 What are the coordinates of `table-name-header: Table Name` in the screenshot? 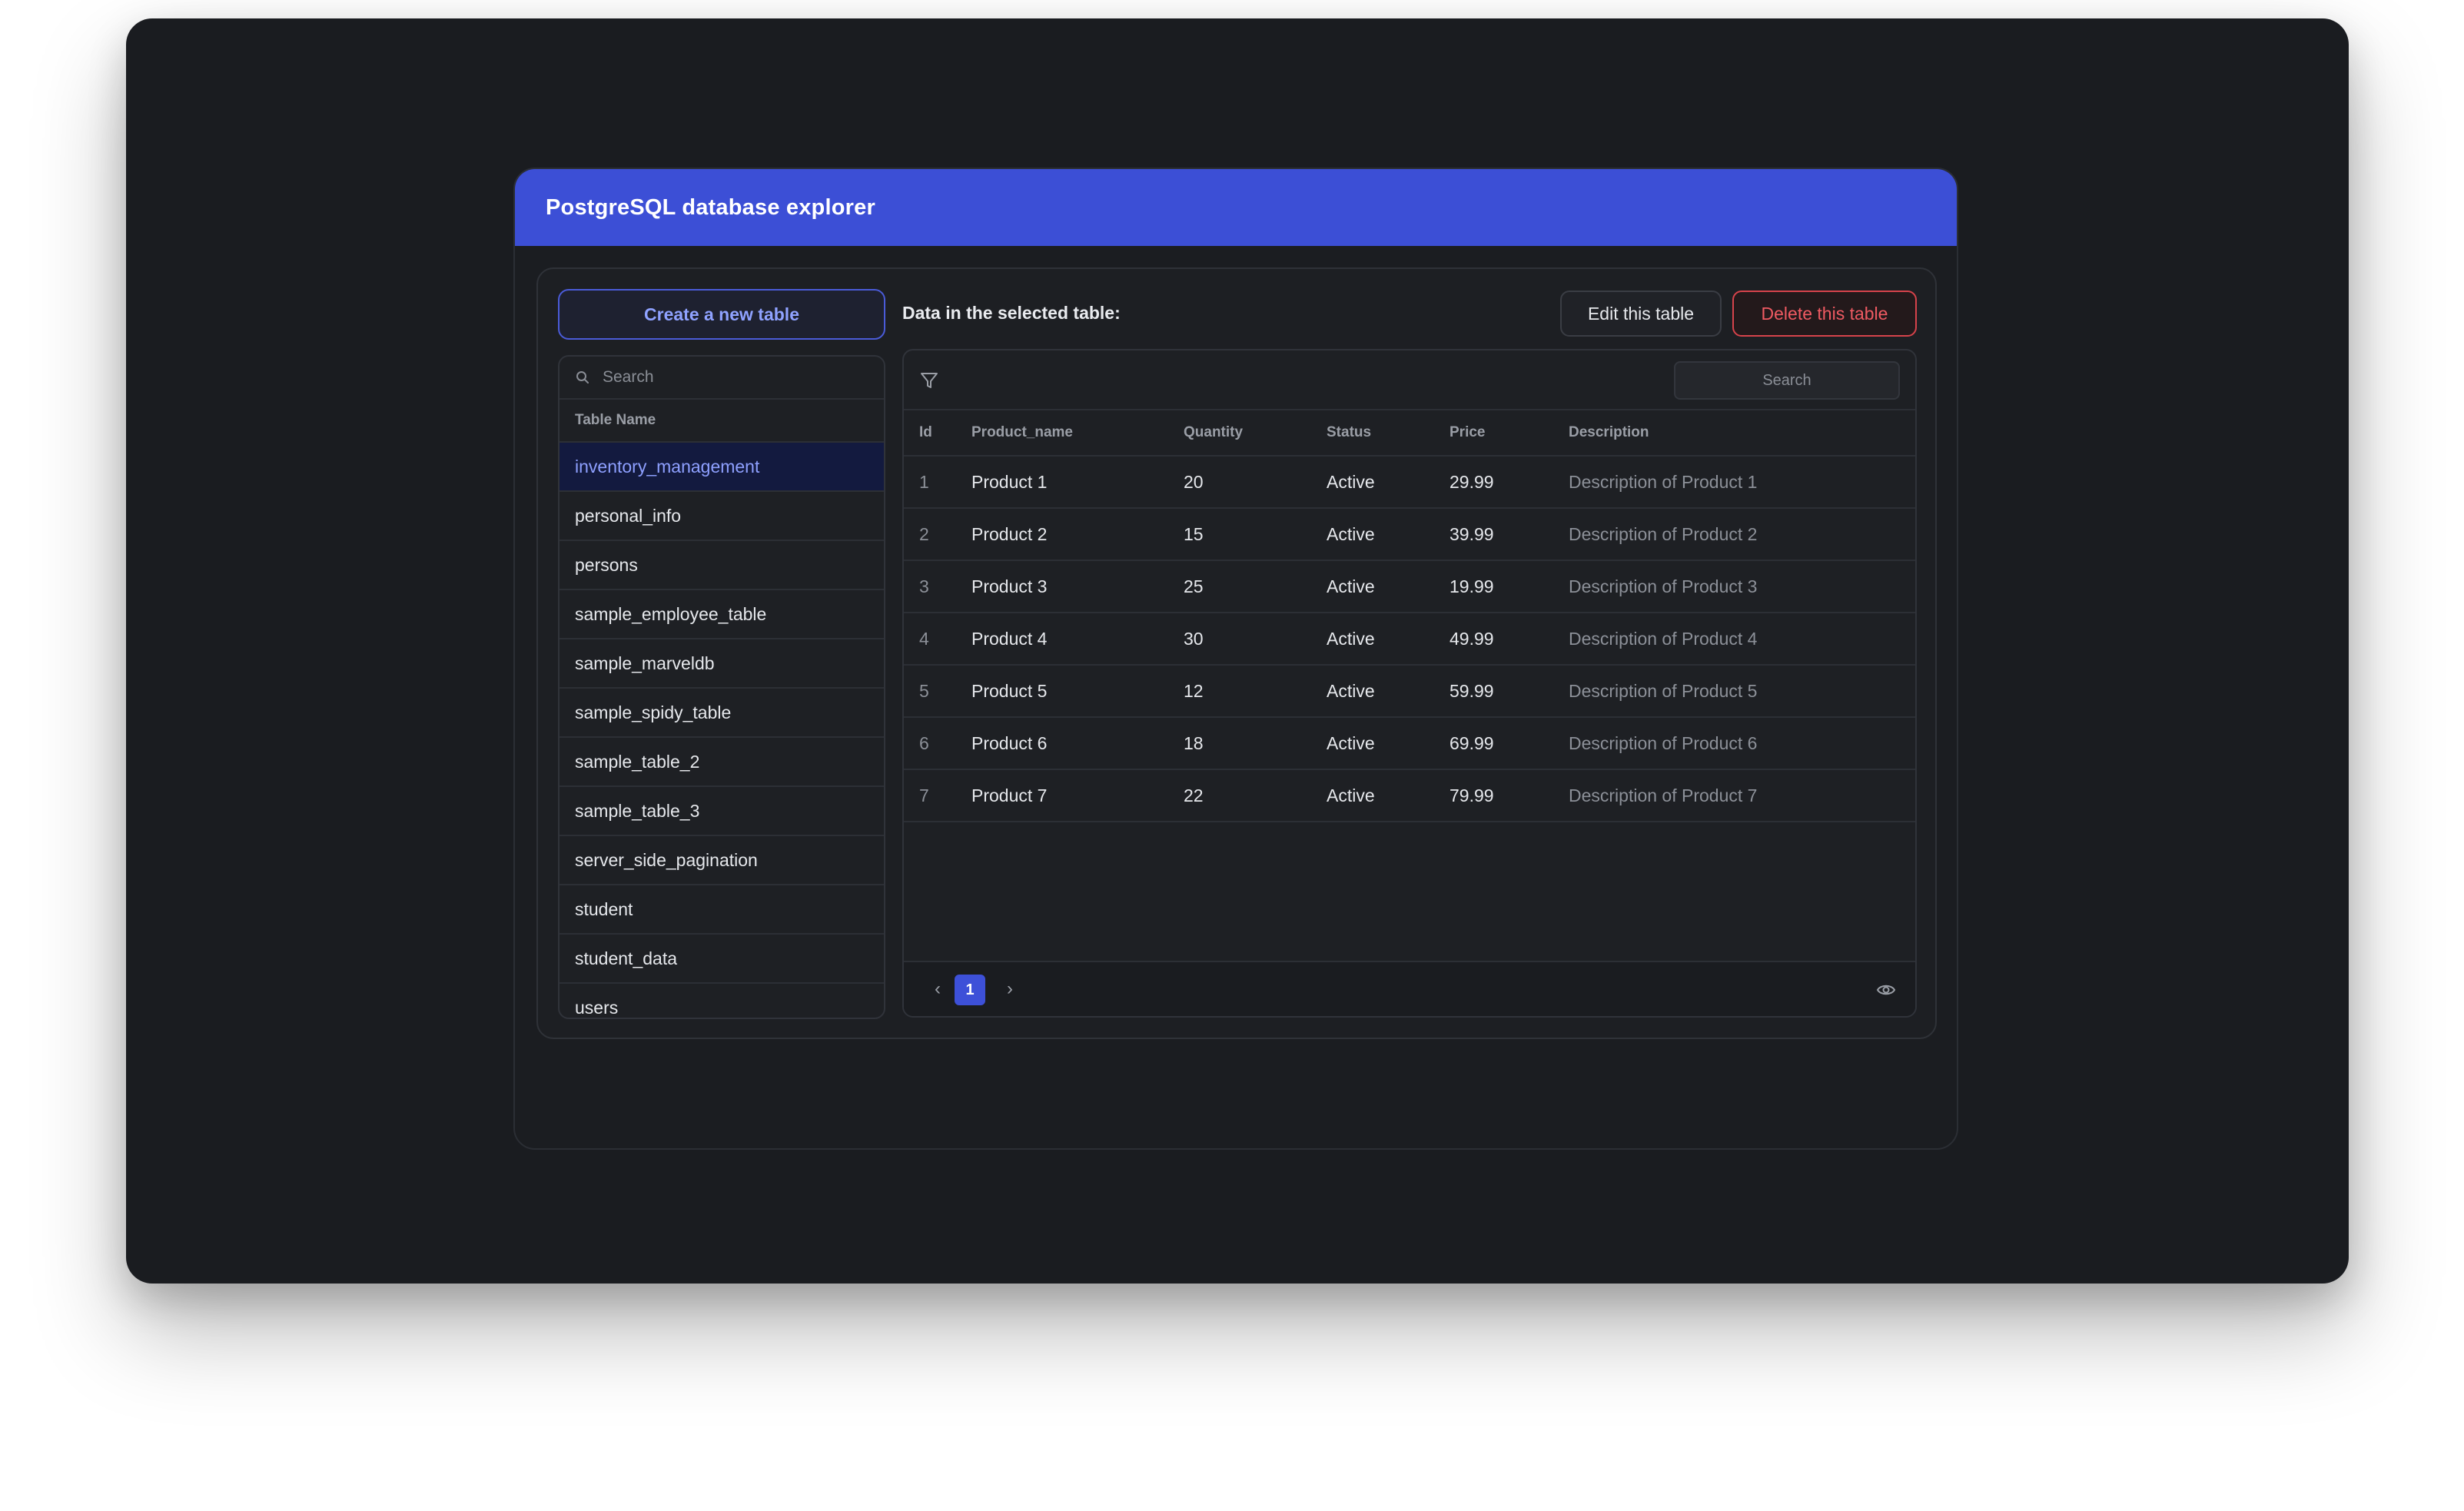 It's located at (722, 421).